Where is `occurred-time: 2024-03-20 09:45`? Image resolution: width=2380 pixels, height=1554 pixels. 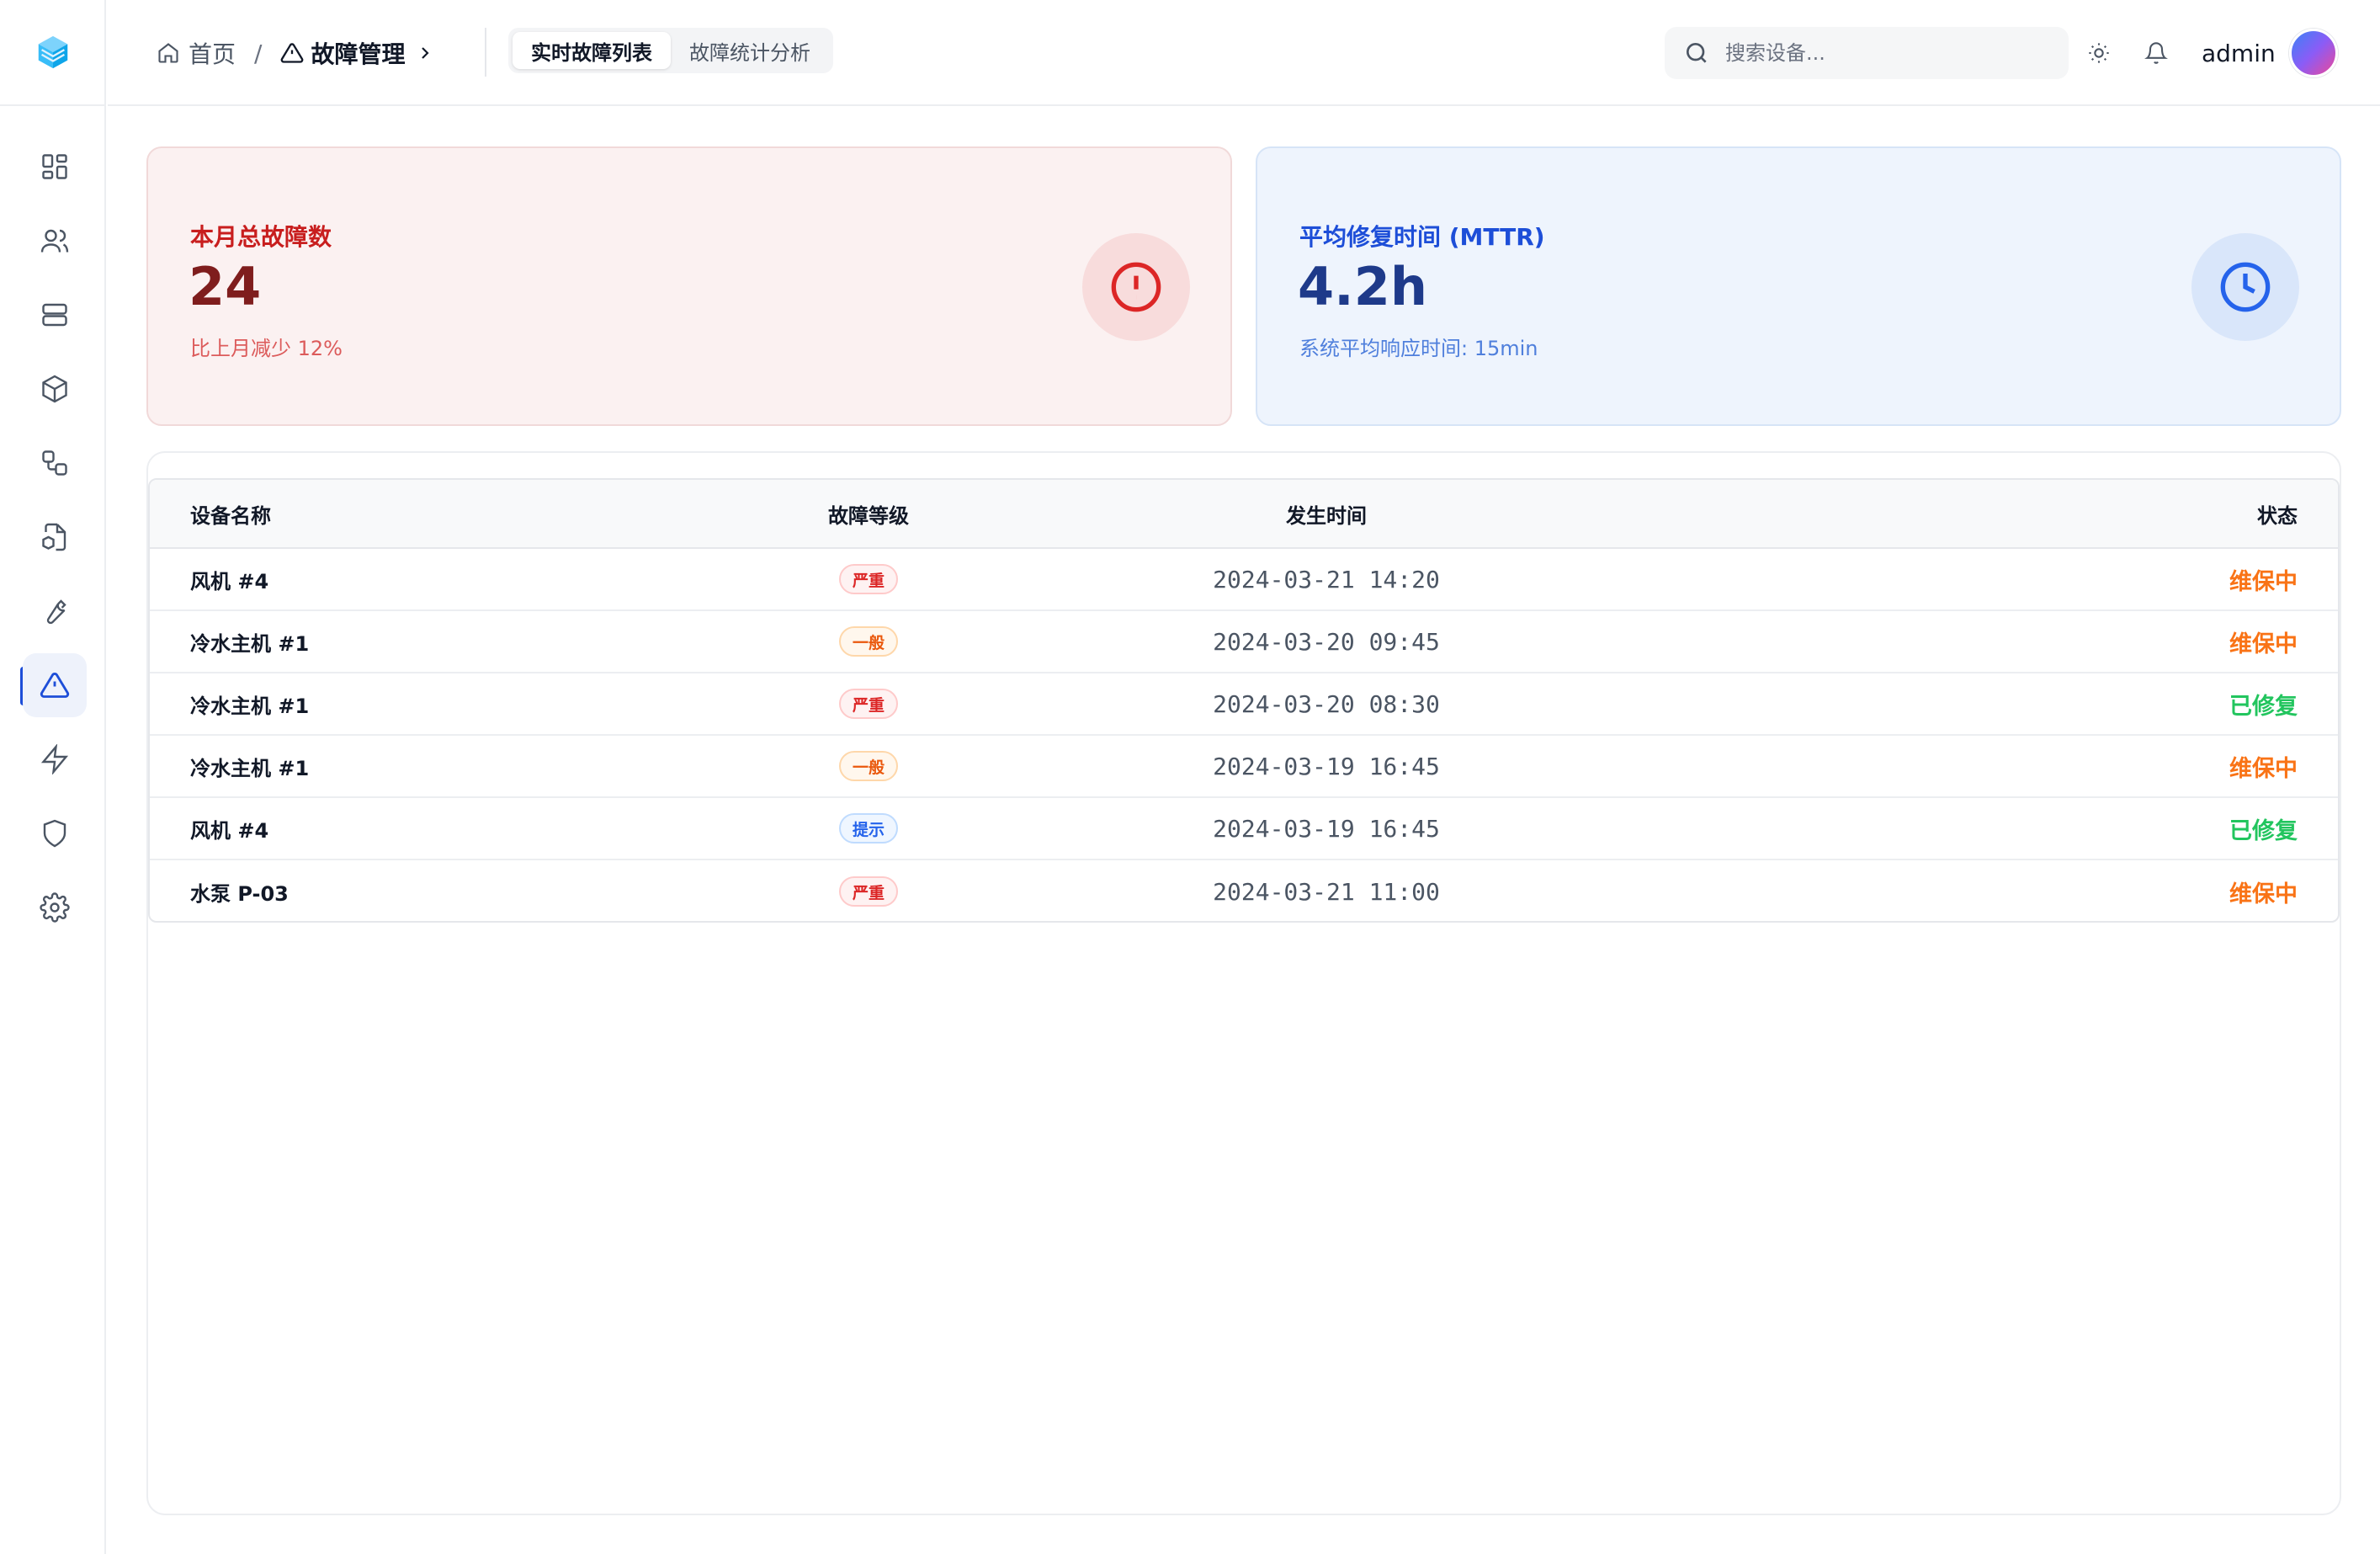
occurred-time: 2024-03-20 09:45 is located at coordinates (1326, 641).